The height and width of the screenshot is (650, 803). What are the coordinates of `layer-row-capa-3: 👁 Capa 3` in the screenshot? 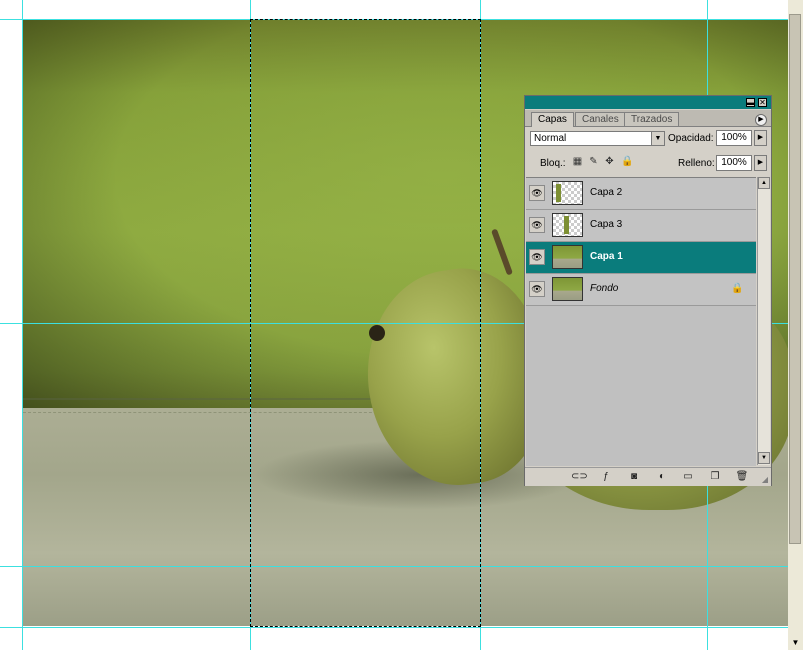 It's located at (641, 226).